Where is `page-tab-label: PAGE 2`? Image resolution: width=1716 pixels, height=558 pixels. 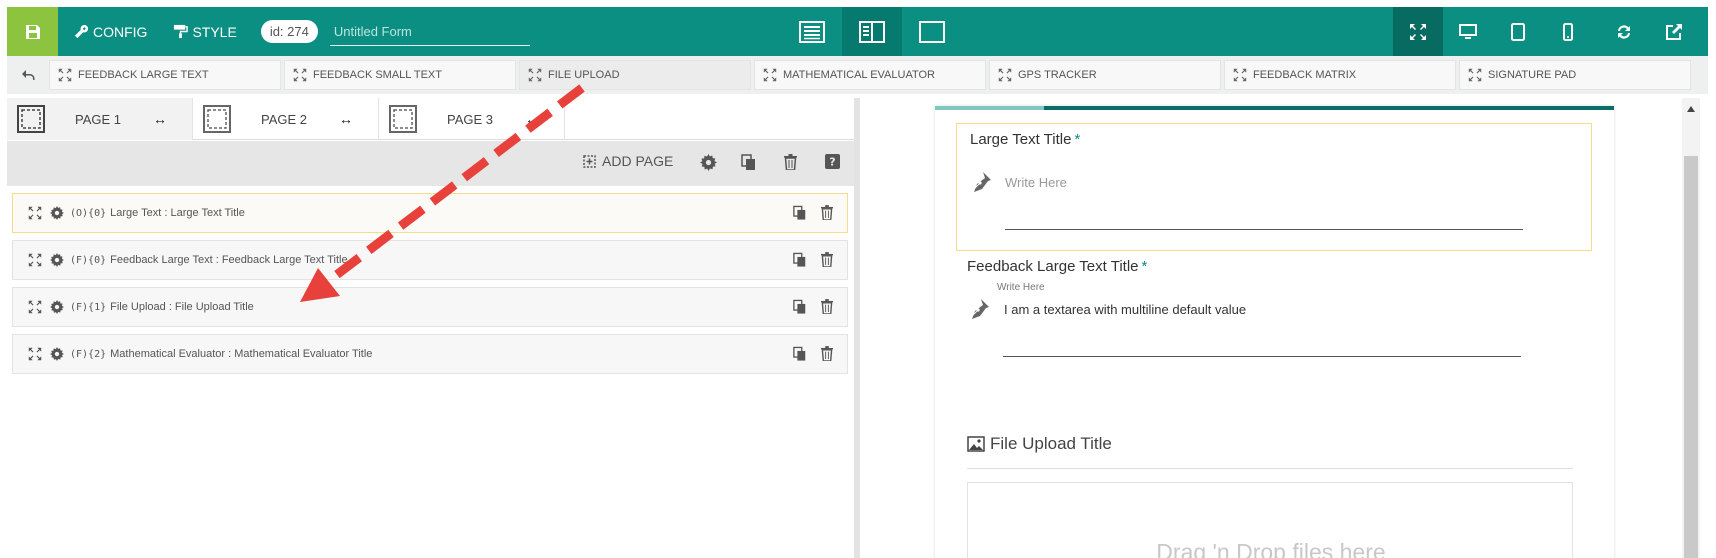 page-tab-label: PAGE 2 is located at coordinates (284, 119).